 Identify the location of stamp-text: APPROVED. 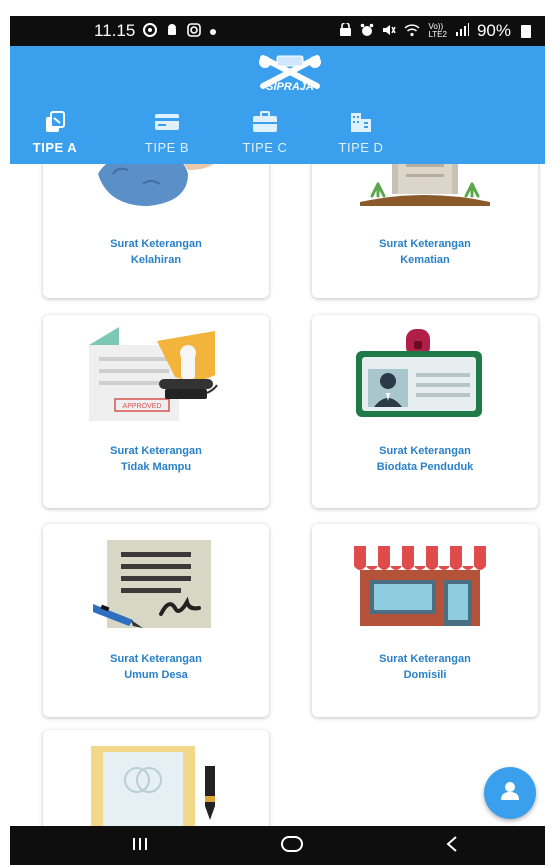
(142, 406).